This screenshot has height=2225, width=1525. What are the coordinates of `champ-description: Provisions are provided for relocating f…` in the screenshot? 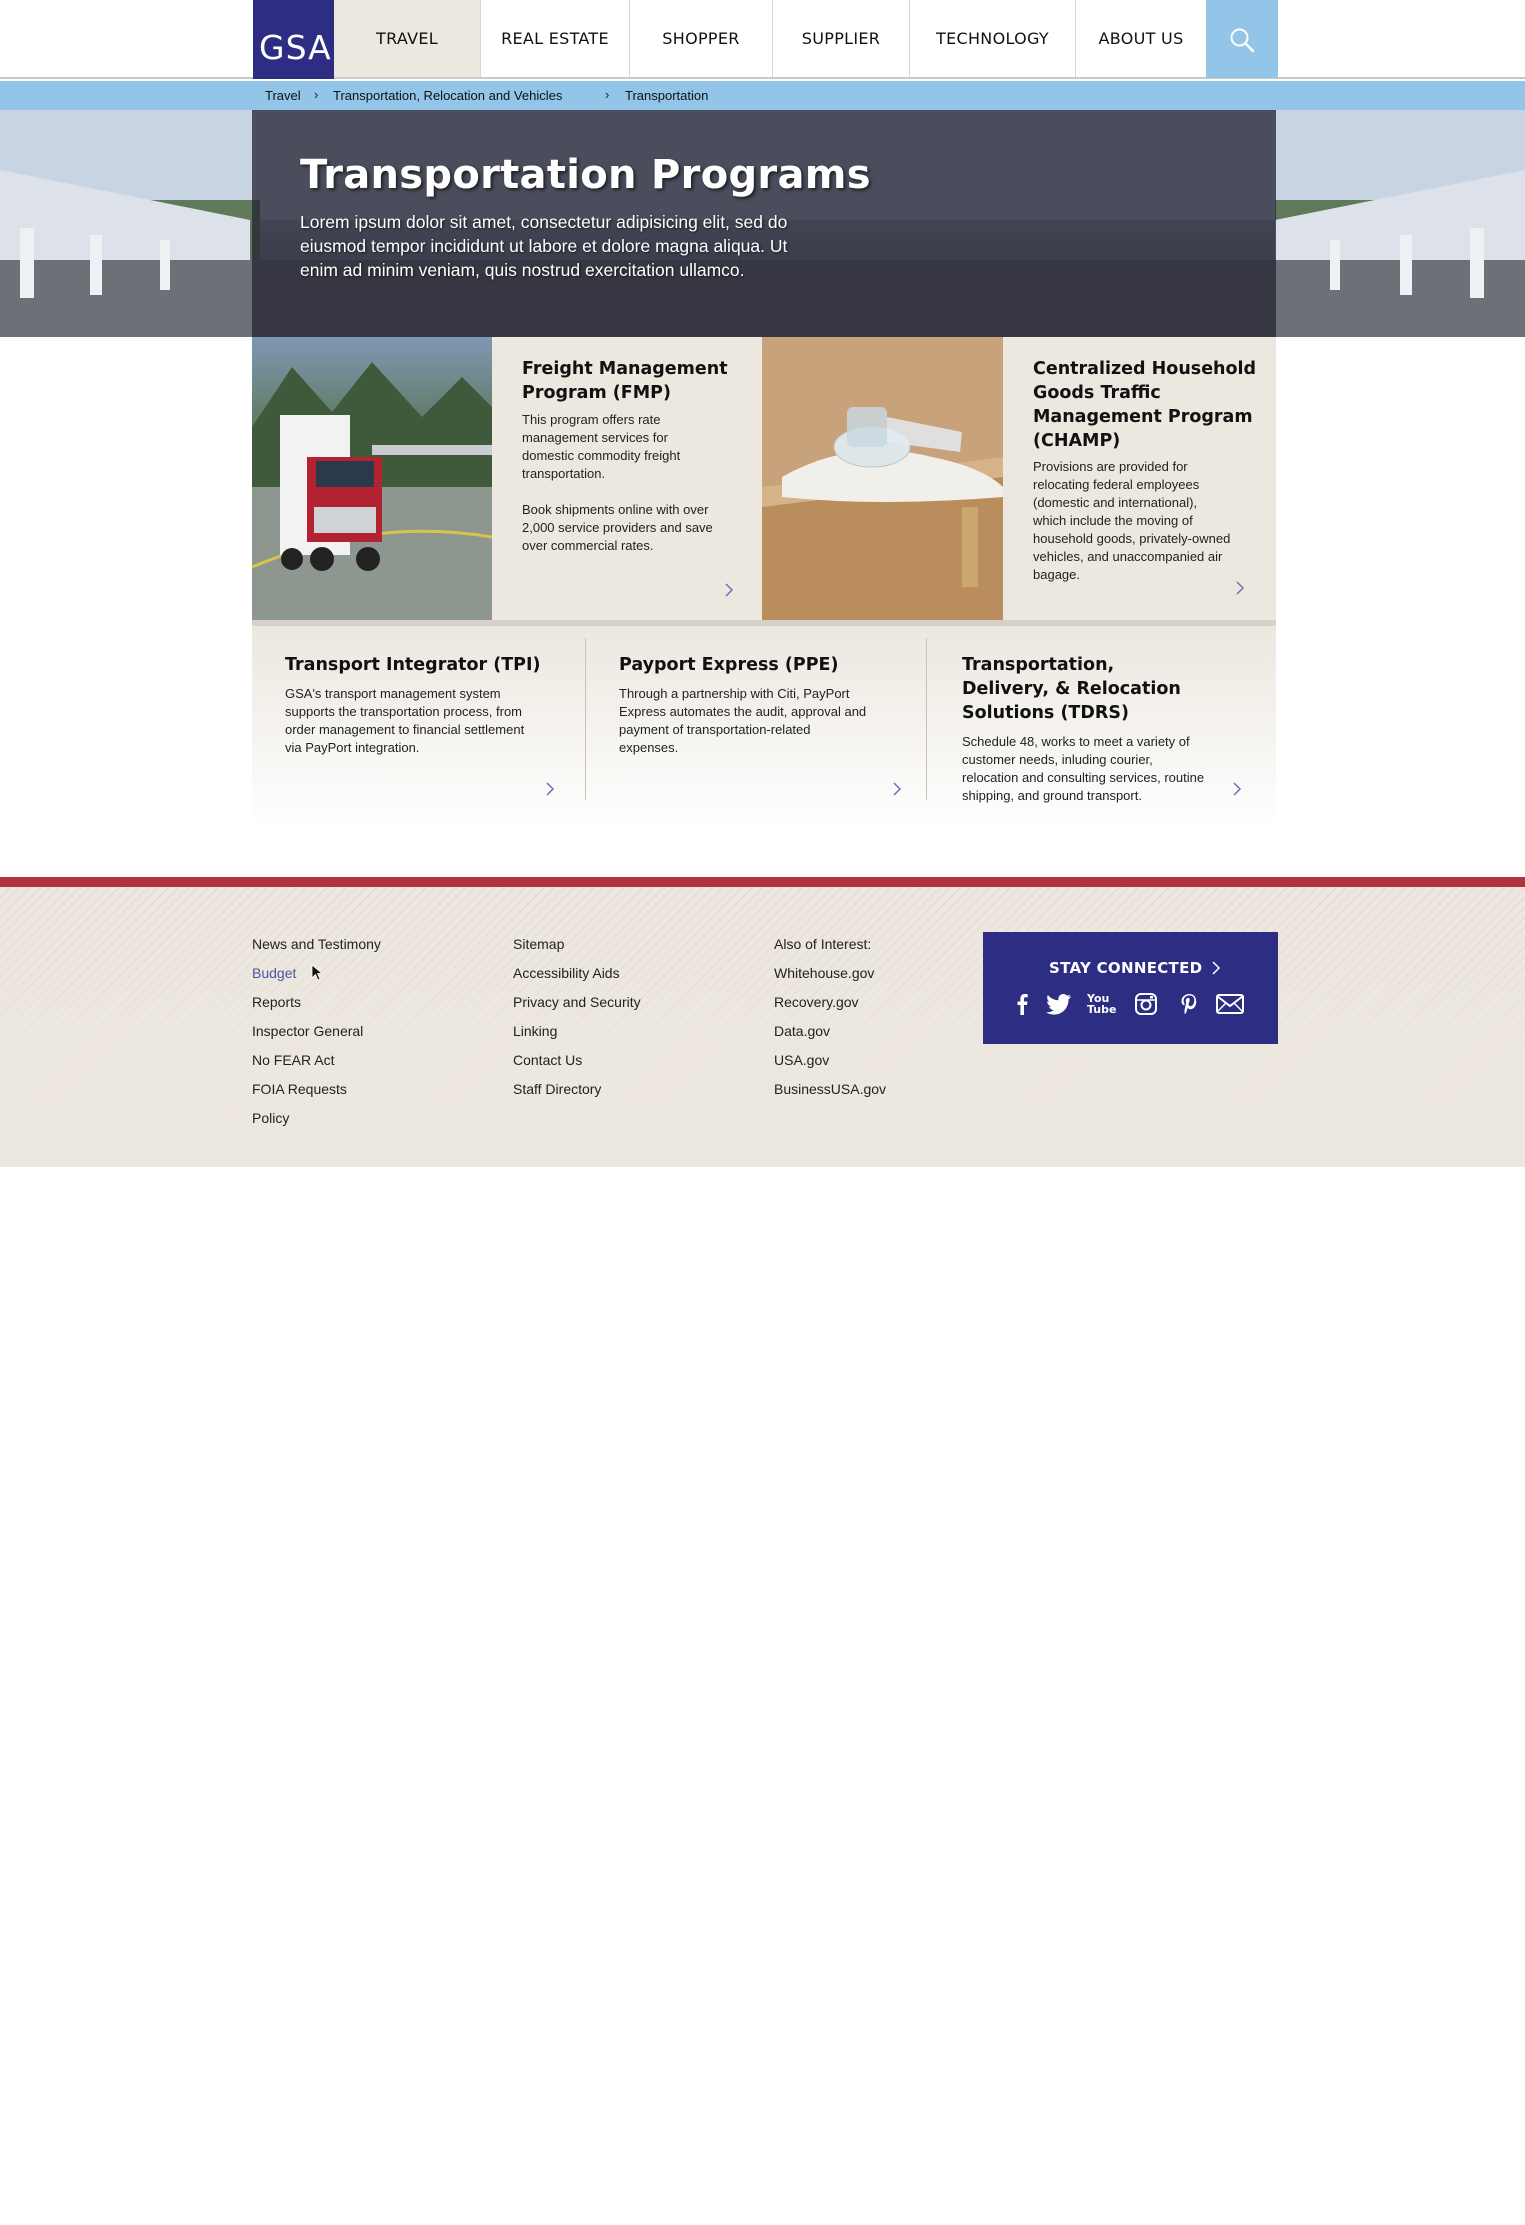 It's located at (1132, 520).